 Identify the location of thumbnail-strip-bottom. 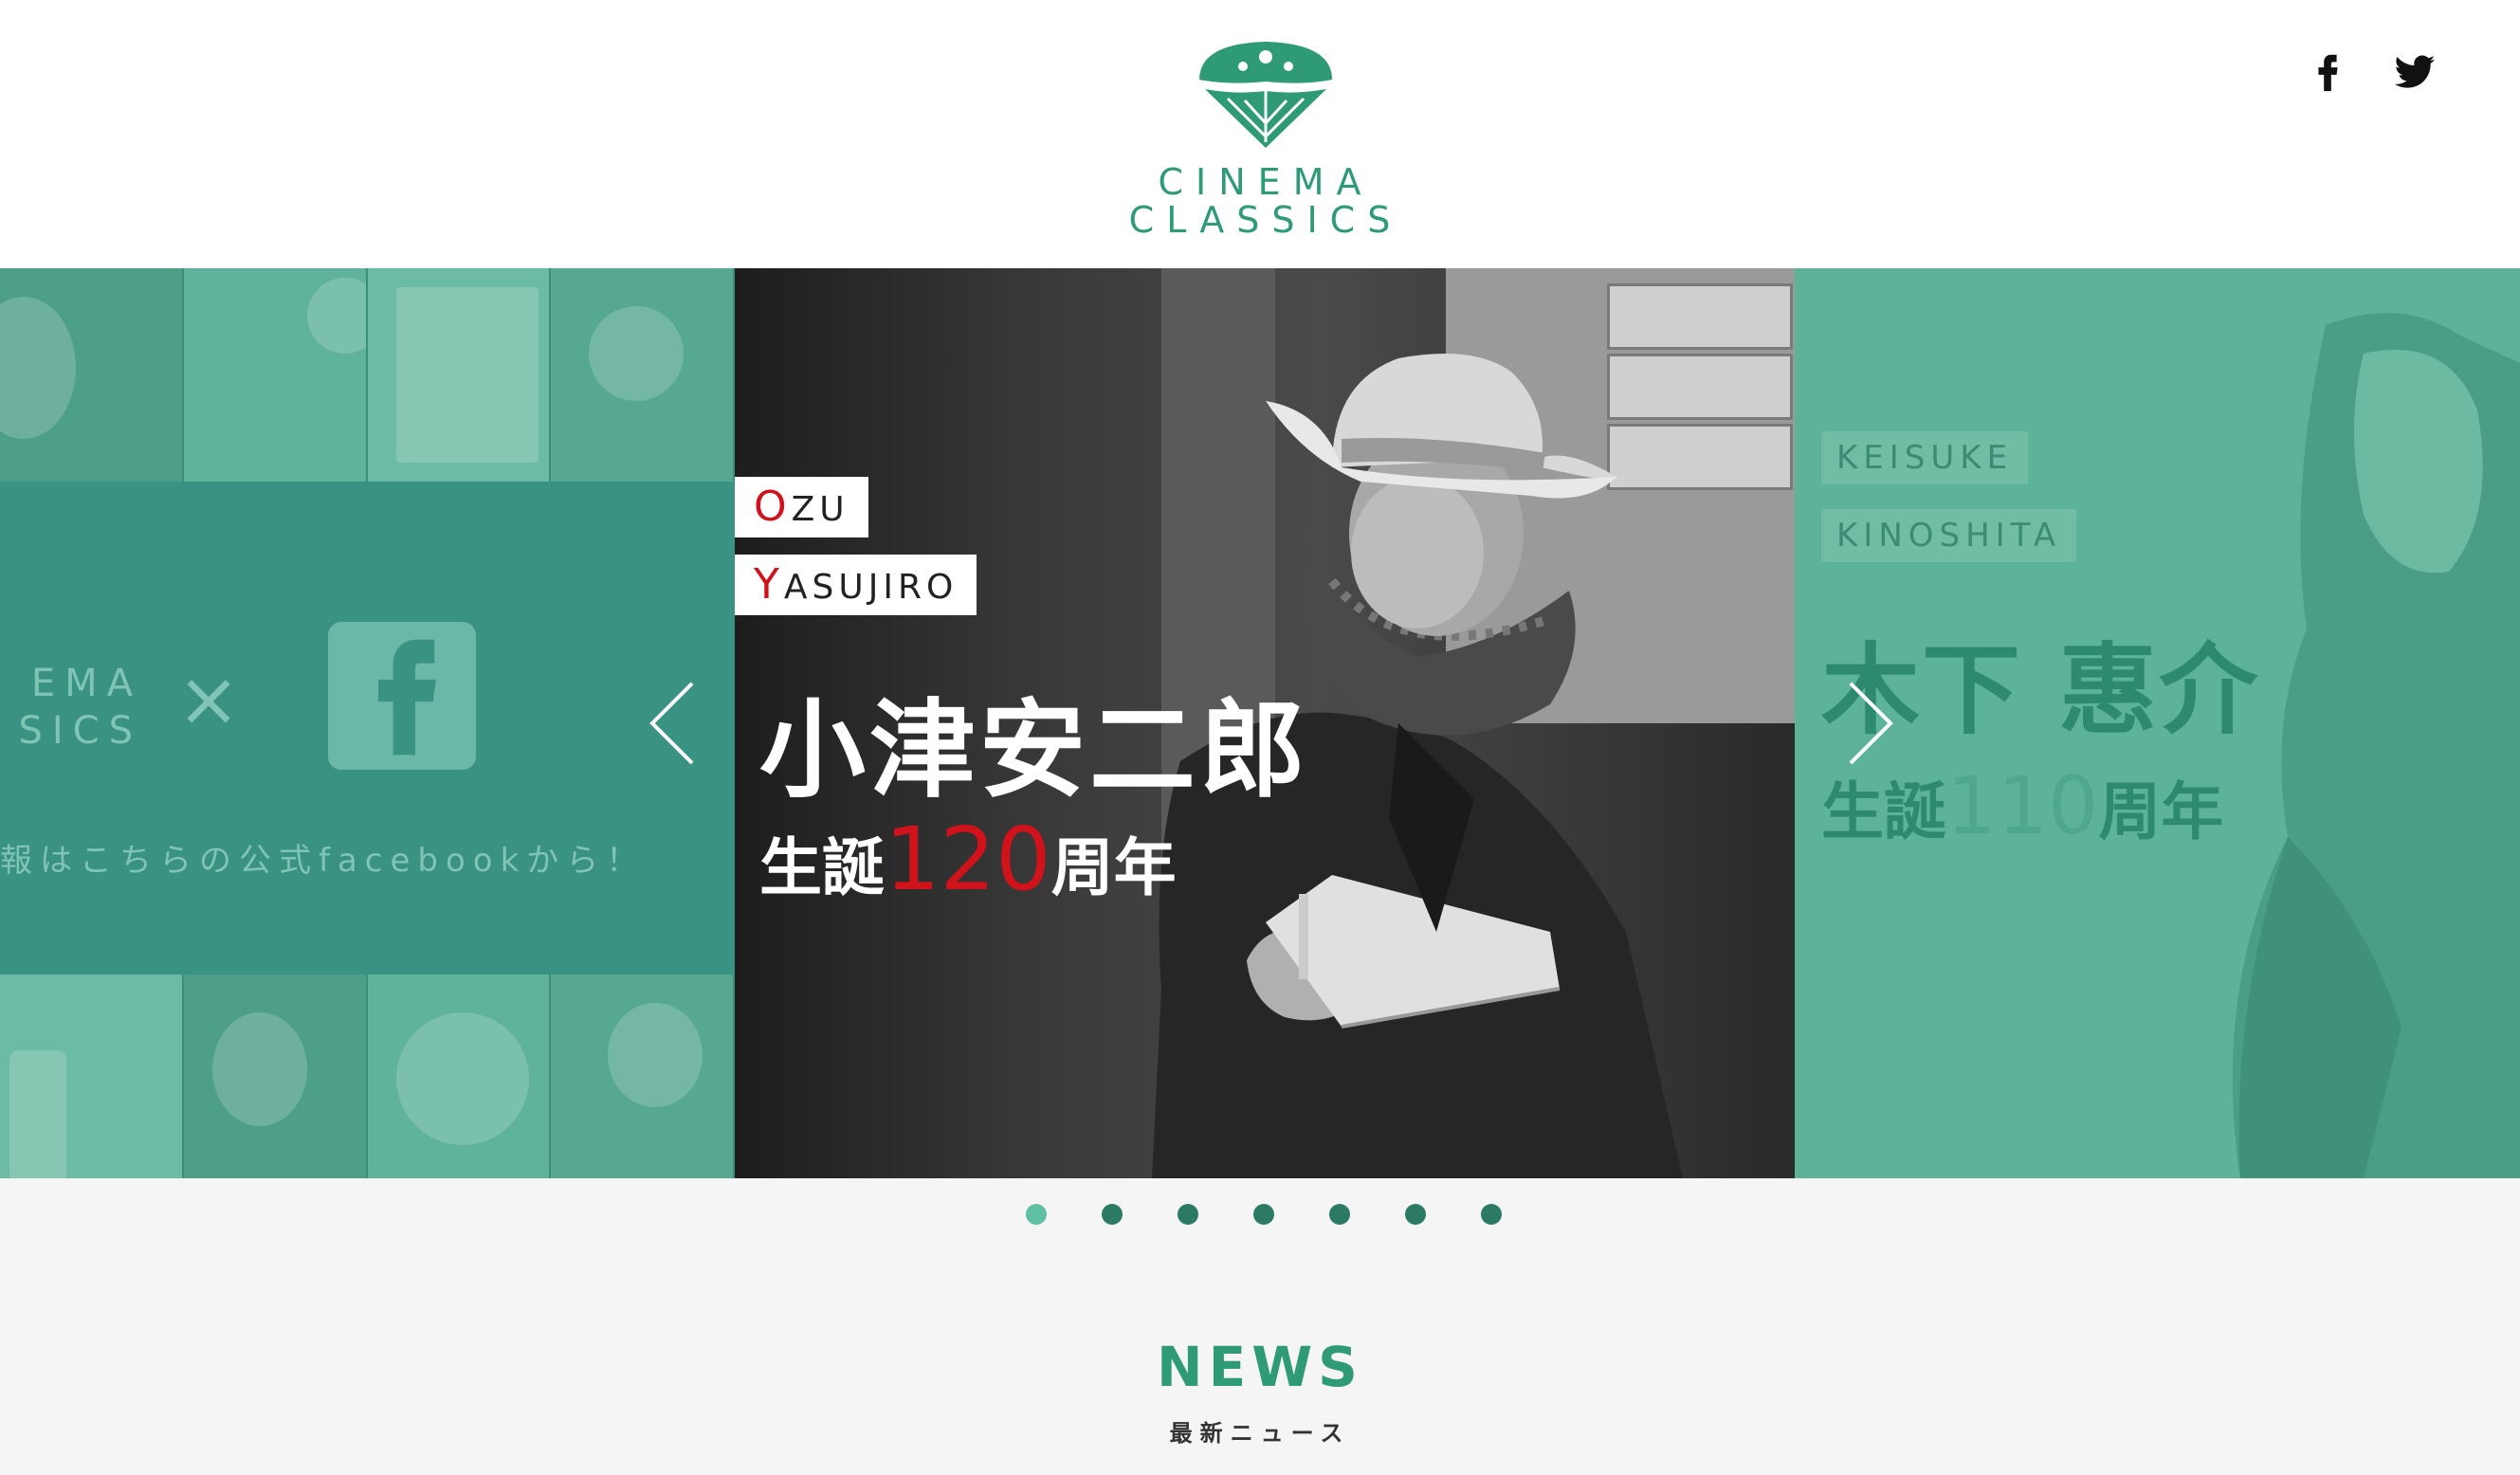
(367, 1076).